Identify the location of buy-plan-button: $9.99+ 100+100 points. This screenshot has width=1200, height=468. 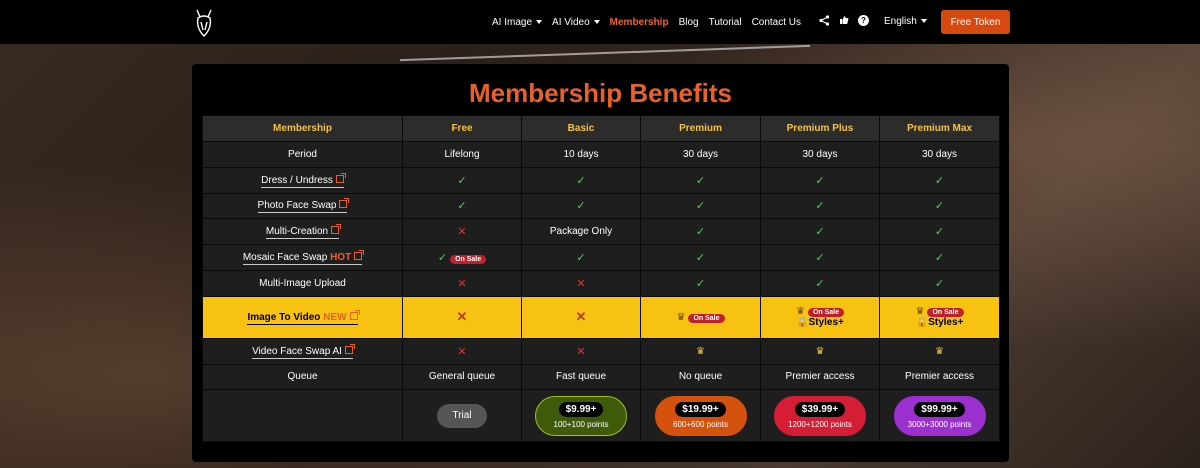
(581, 415).